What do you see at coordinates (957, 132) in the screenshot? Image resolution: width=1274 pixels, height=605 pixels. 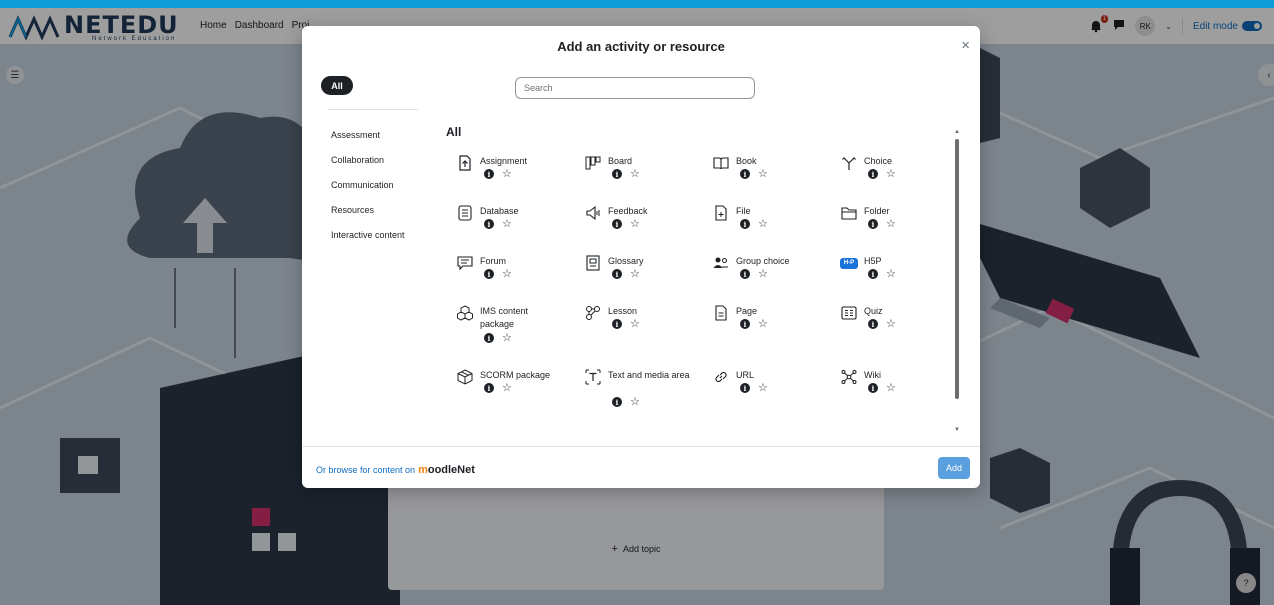 I see `scroll-up-arrow-icon: ▲` at bounding box center [957, 132].